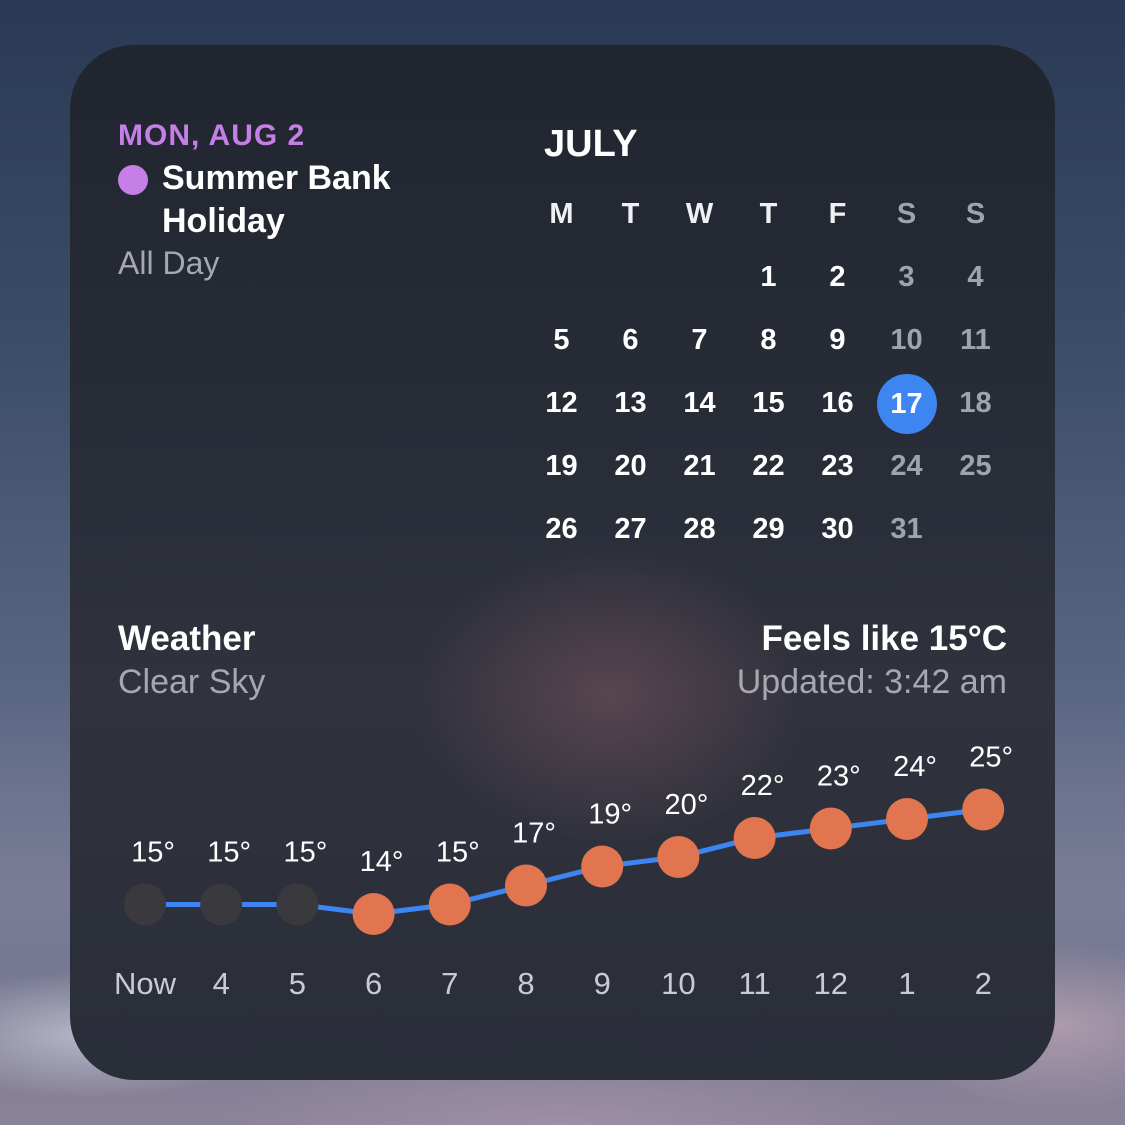 The width and height of the screenshot is (1125, 1125). I want to click on temperature-label: 23°, so click(839, 777).